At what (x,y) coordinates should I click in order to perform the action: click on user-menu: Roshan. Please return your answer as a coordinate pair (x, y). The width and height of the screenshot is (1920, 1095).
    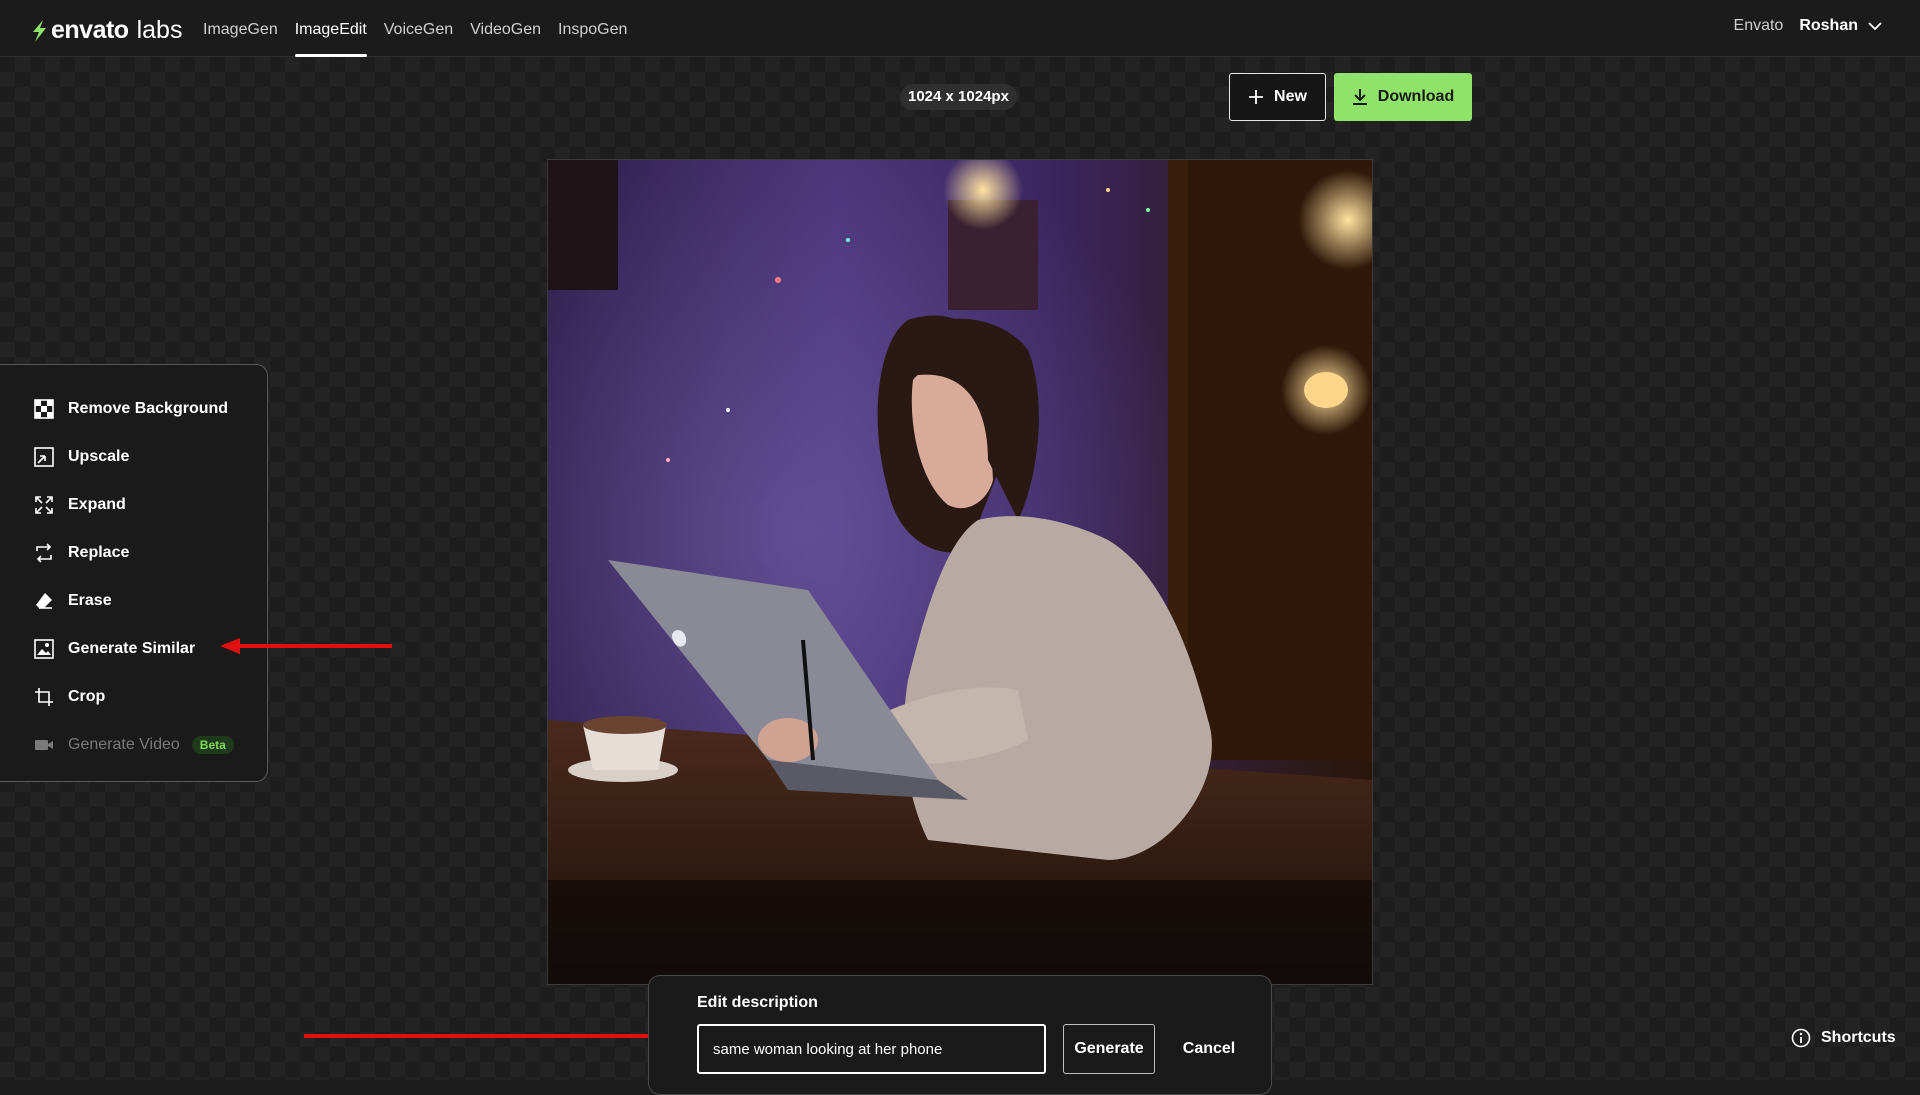
    Looking at the image, I should click on (1840, 26).